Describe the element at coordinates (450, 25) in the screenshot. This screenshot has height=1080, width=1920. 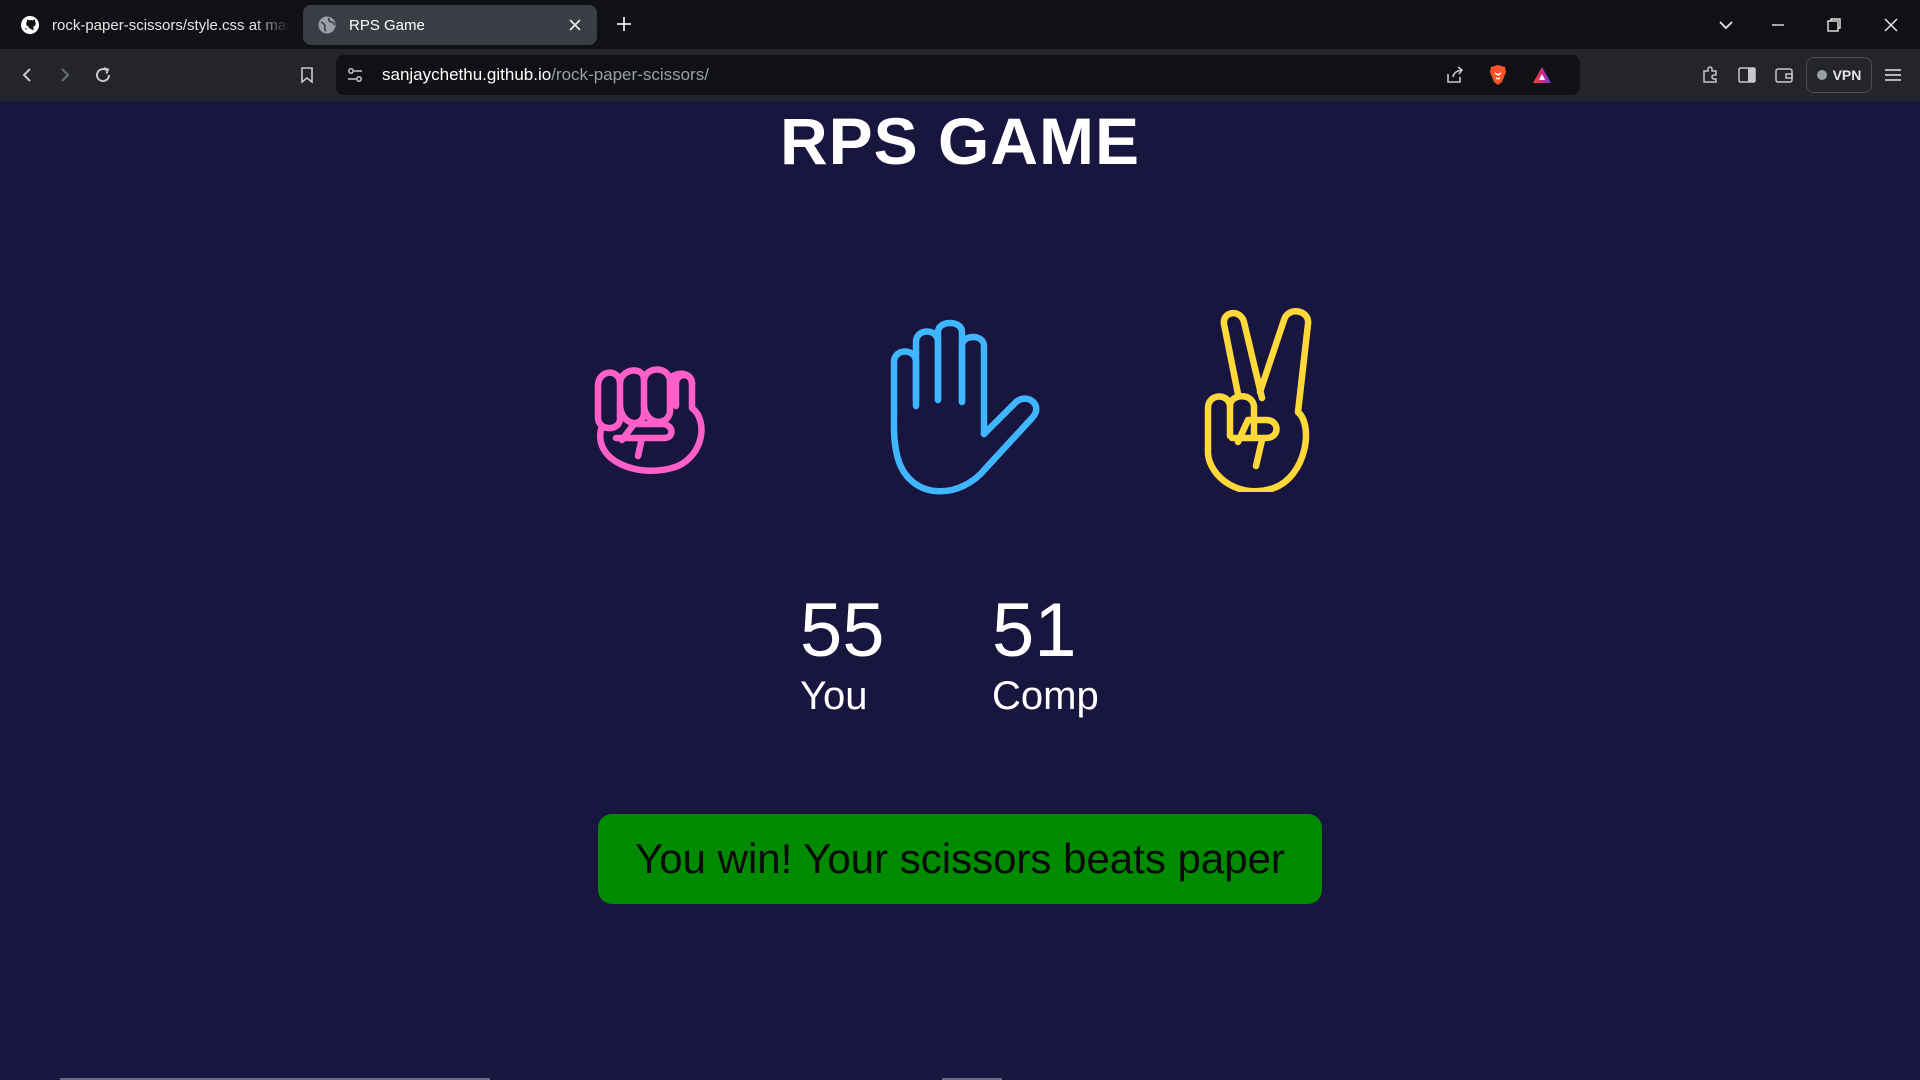
I see `tab-rps-game: RPS Game` at that location.